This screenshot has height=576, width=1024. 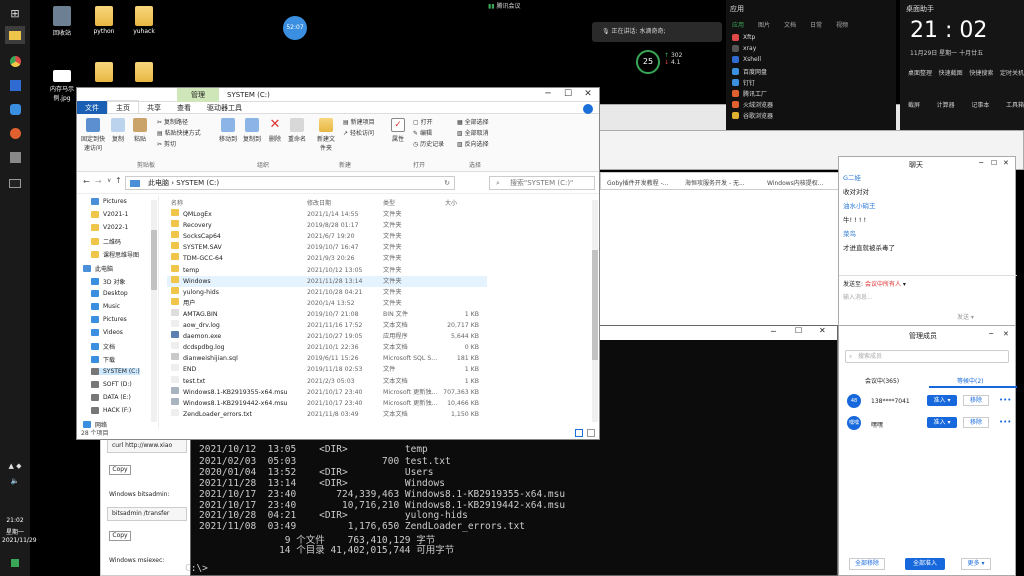 What do you see at coordinates (109, 180) in the screenshot?
I see `recent-chevron-icon: ∨` at bounding box center [109, 180].